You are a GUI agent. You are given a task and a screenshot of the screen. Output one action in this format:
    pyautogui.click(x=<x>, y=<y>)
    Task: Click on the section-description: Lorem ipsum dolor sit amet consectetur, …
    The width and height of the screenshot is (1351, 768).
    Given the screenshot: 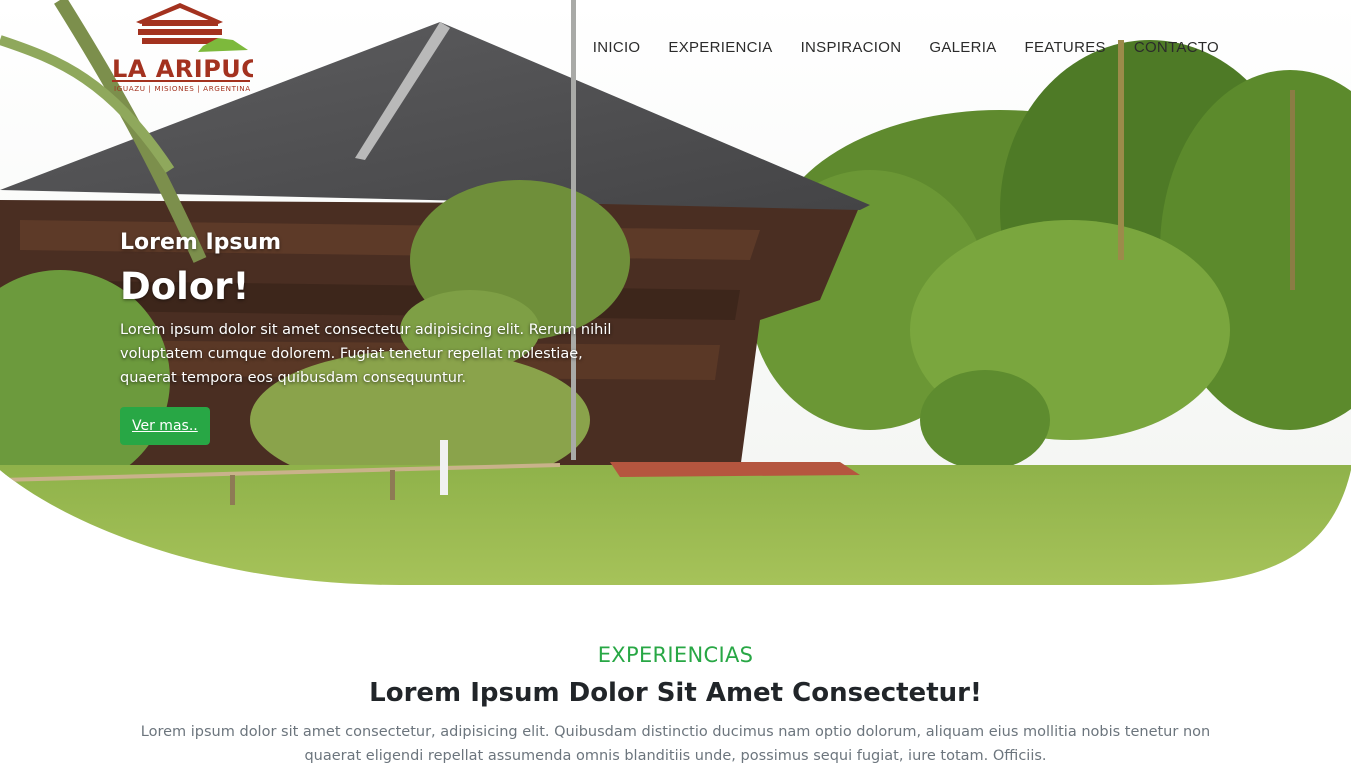 What is the action you would take?
    pyautogui.click(x=675, y=744)
    